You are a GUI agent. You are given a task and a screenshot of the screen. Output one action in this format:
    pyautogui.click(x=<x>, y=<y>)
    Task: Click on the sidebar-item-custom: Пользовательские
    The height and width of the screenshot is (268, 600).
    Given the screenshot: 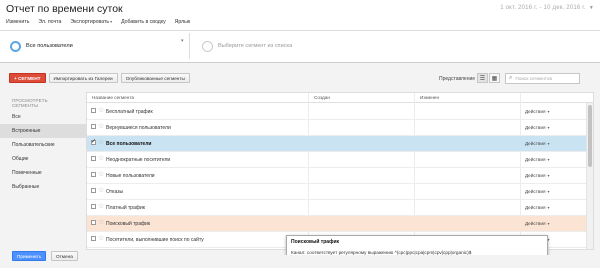 What is the action you would take?
    pyautogui.click(x=43, y=145)
    